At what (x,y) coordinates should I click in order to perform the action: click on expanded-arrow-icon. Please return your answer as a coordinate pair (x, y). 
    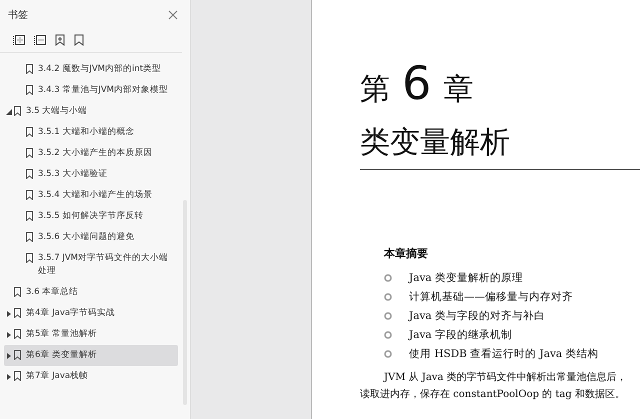
    Looking at the image, I should click on (9, 111).